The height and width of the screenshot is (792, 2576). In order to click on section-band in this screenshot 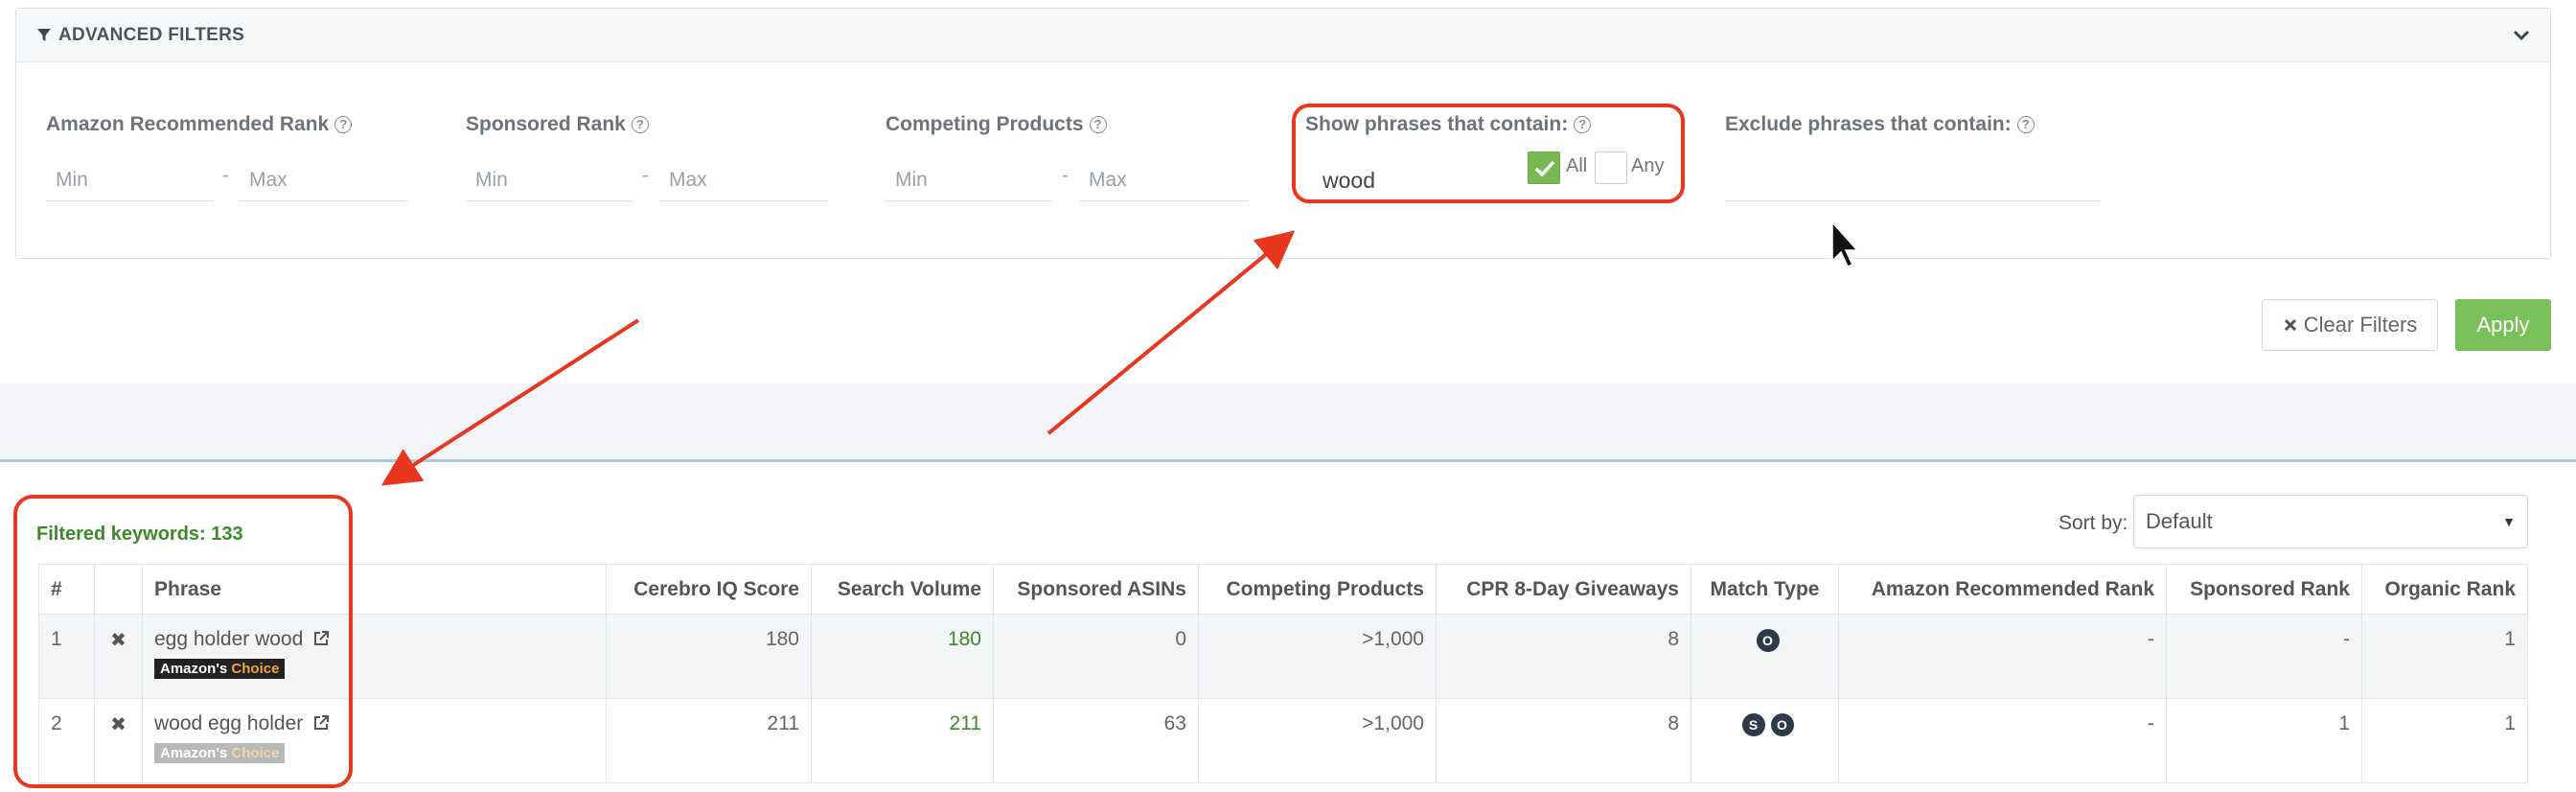, I will do `click(1288, 423)`.